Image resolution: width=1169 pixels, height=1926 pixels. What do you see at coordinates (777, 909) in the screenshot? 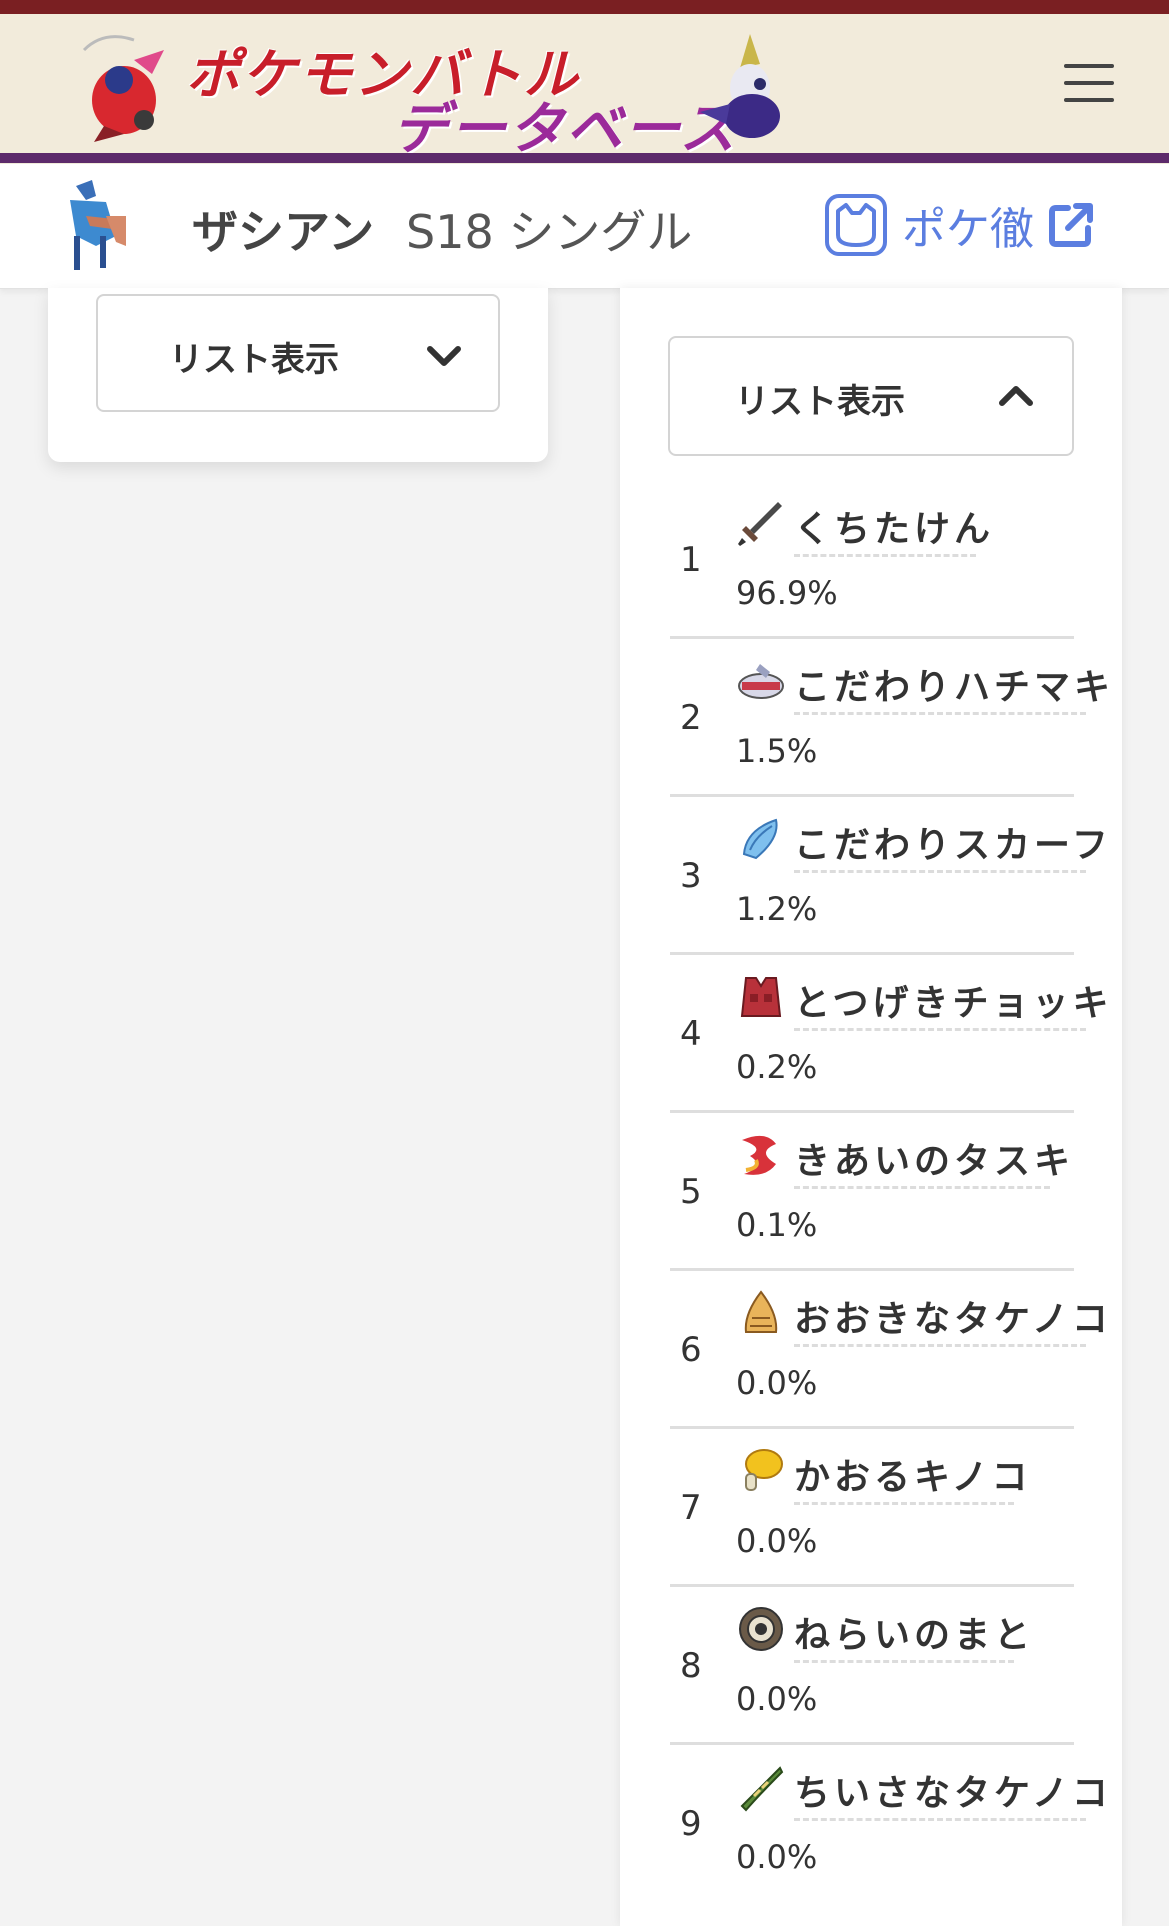
I see `item-percent: 1.2%` at bounding box center [777, 909].